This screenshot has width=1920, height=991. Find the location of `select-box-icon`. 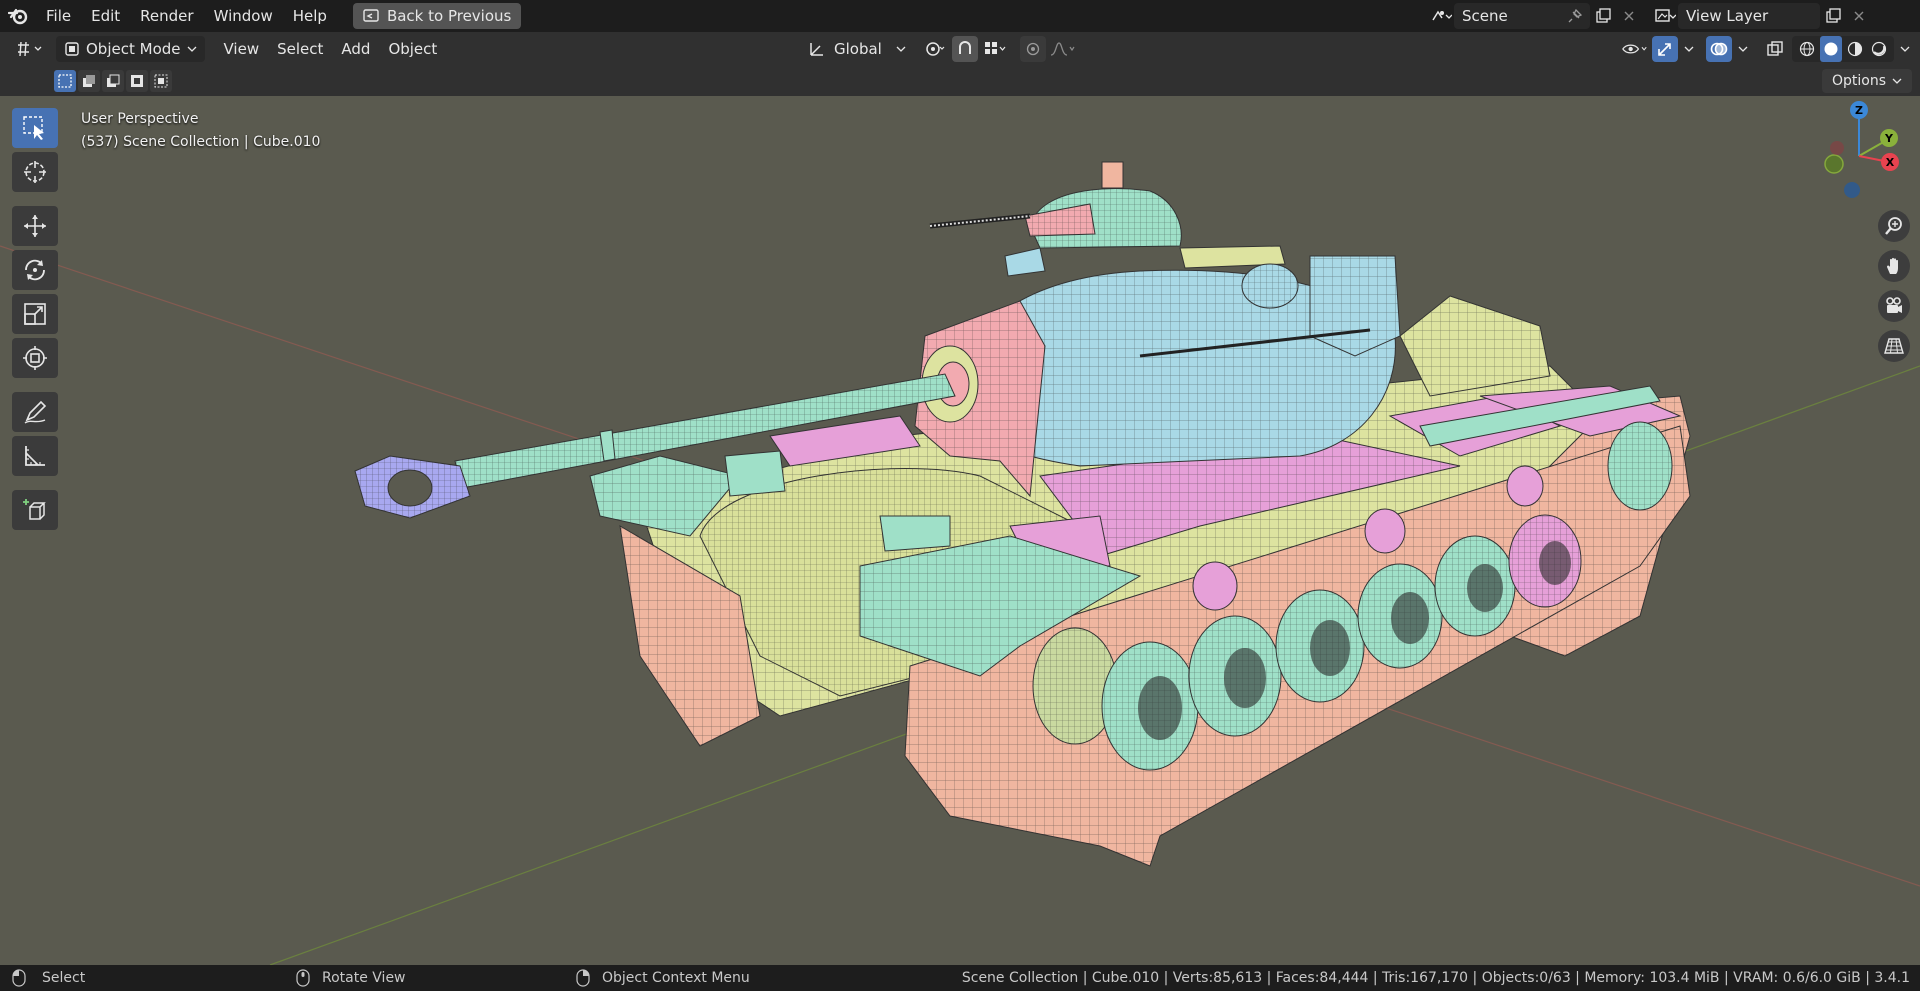

select-box-icon is located at coordinates (33, 128).